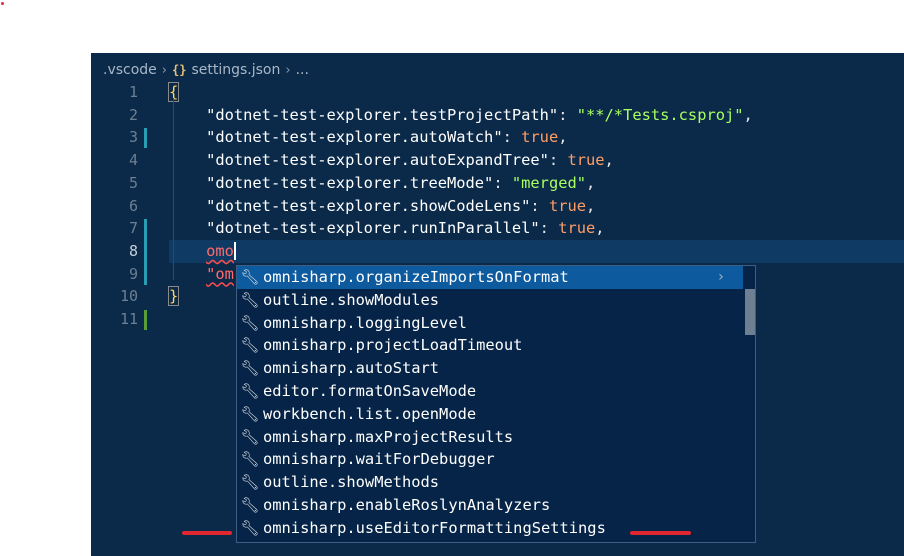 Image resolution: width=904 pixels, height=556 pixels. What do you see at coordinates (354, 137) in the screenshot?
I see `setting-key: "dotnet-test-explorer.autoWatch"` at bounding box center [354, 137].